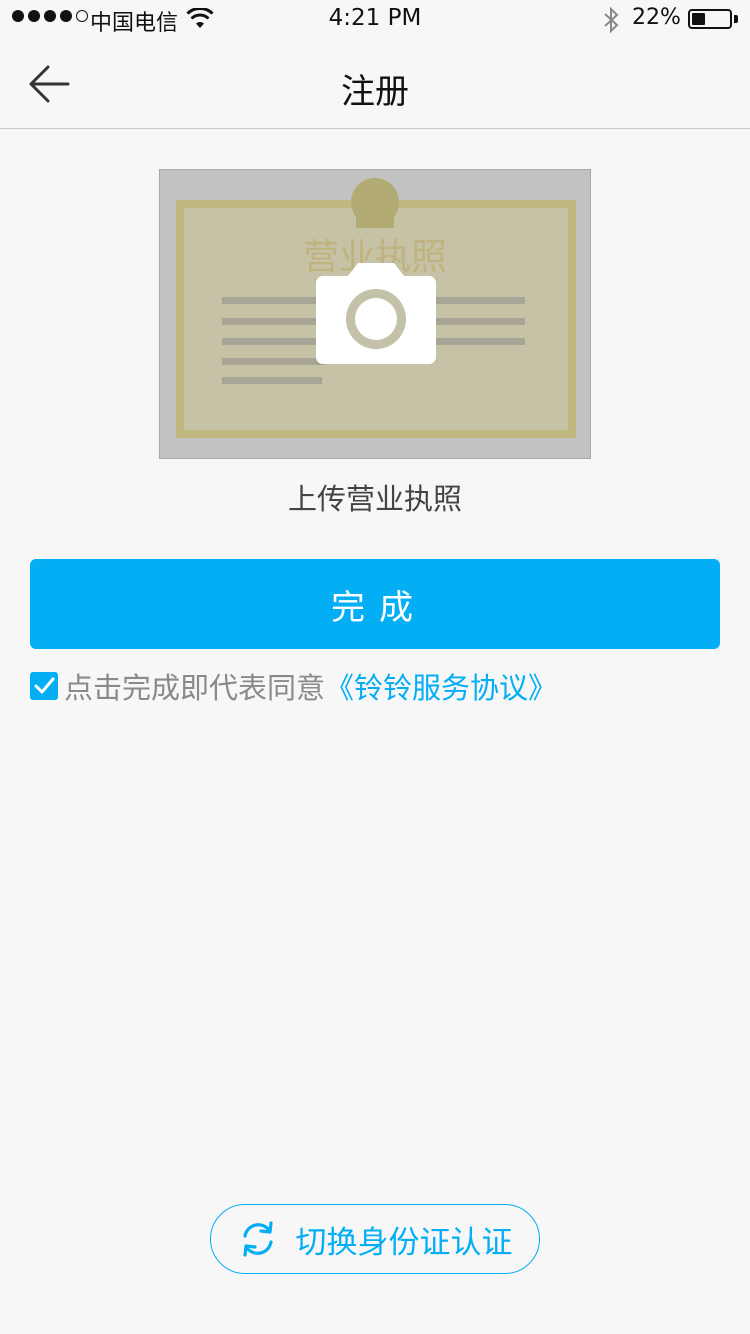 The height and width of the screenshot is (1334, 750). Describe the element at coordinates (375, 92) in the screenshot. I see `page-title: 注册` at that location.